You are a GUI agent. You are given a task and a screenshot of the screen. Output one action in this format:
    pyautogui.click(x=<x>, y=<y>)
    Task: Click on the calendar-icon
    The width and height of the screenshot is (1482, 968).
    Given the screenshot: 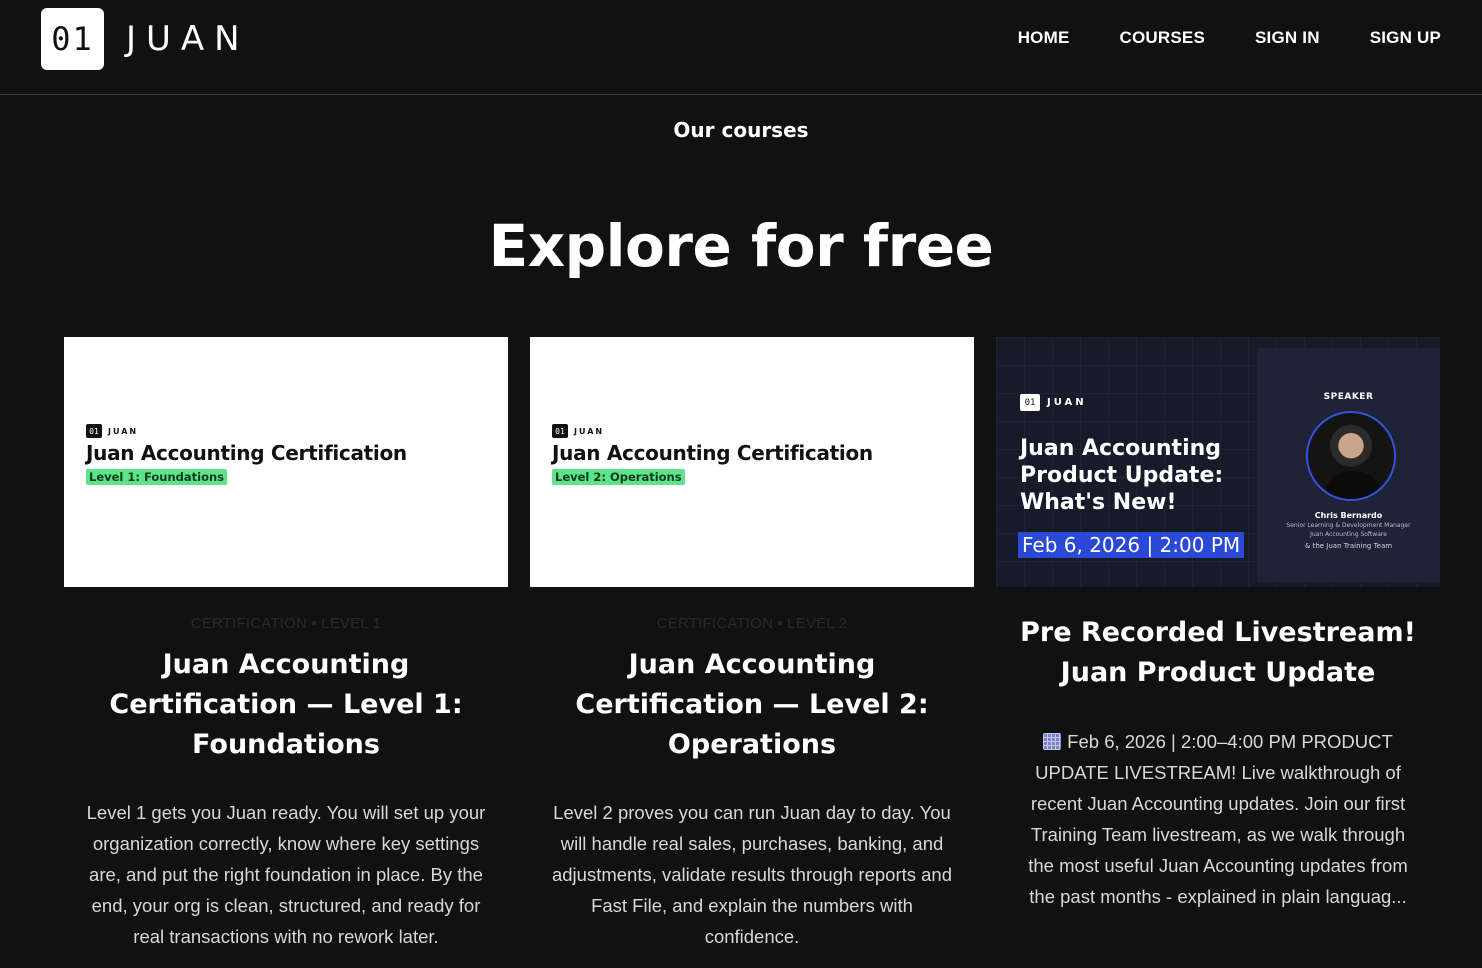 What is the action you would take?
    pyautogui.click(x=1052, y=741)
    